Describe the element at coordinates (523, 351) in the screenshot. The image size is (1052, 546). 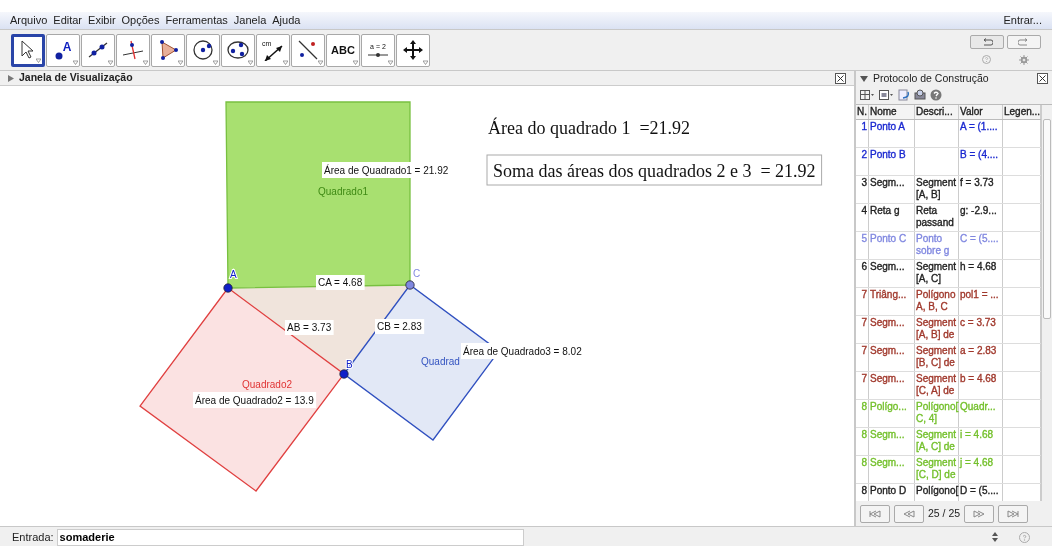
I see `value-label: Área de Quadrado3 = 8.02` at that location.